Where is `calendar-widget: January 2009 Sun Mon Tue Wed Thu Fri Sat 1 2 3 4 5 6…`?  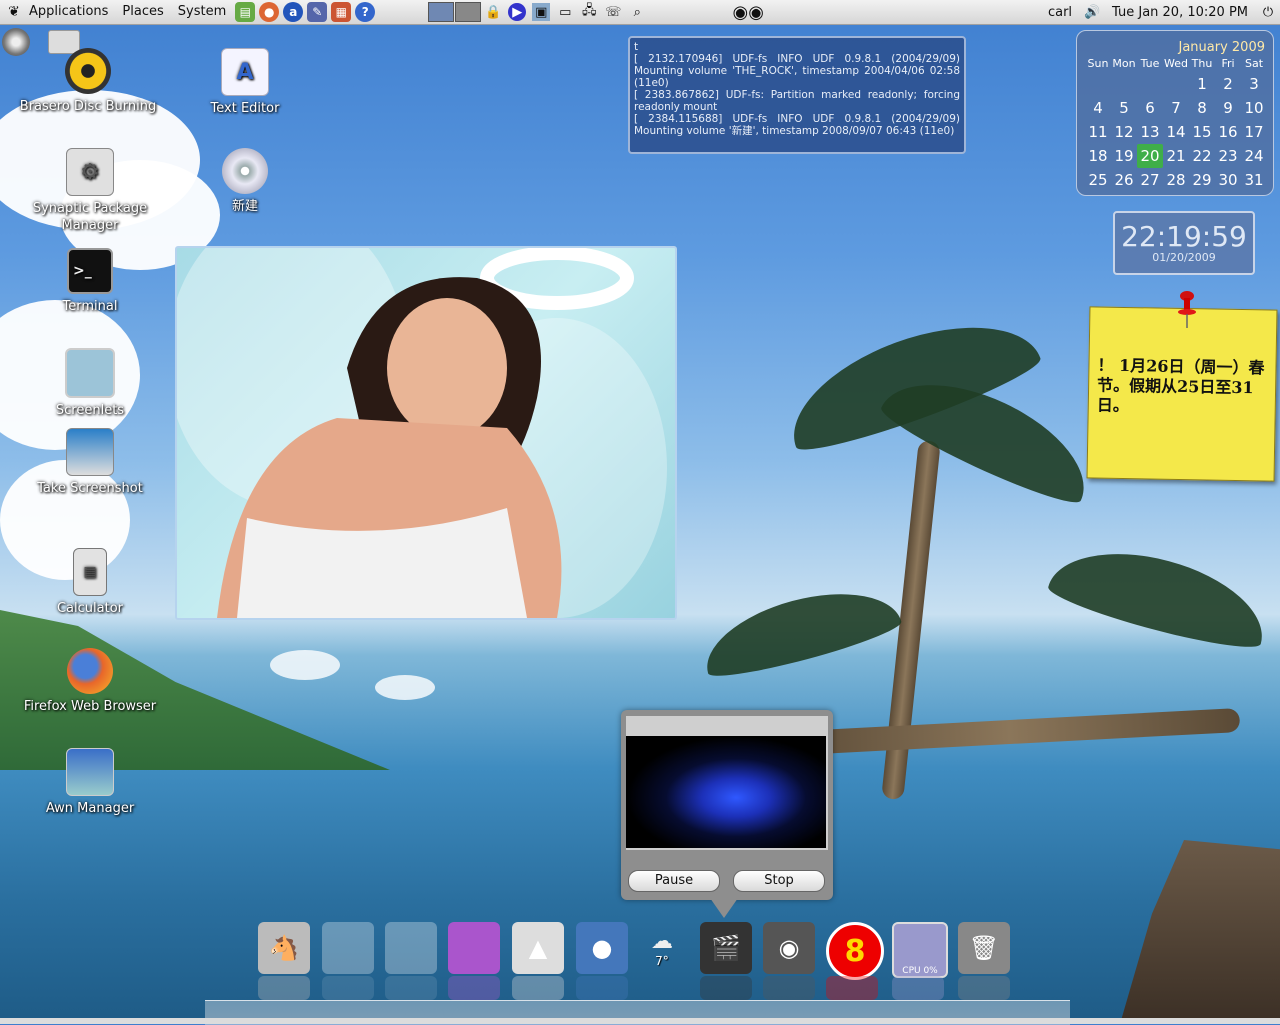 calendar-widget: January 2009 Sun Mon Tue Wed Thu Fri Sat 1 2 3 4 5 6… is located at coordinates (1175, 113).